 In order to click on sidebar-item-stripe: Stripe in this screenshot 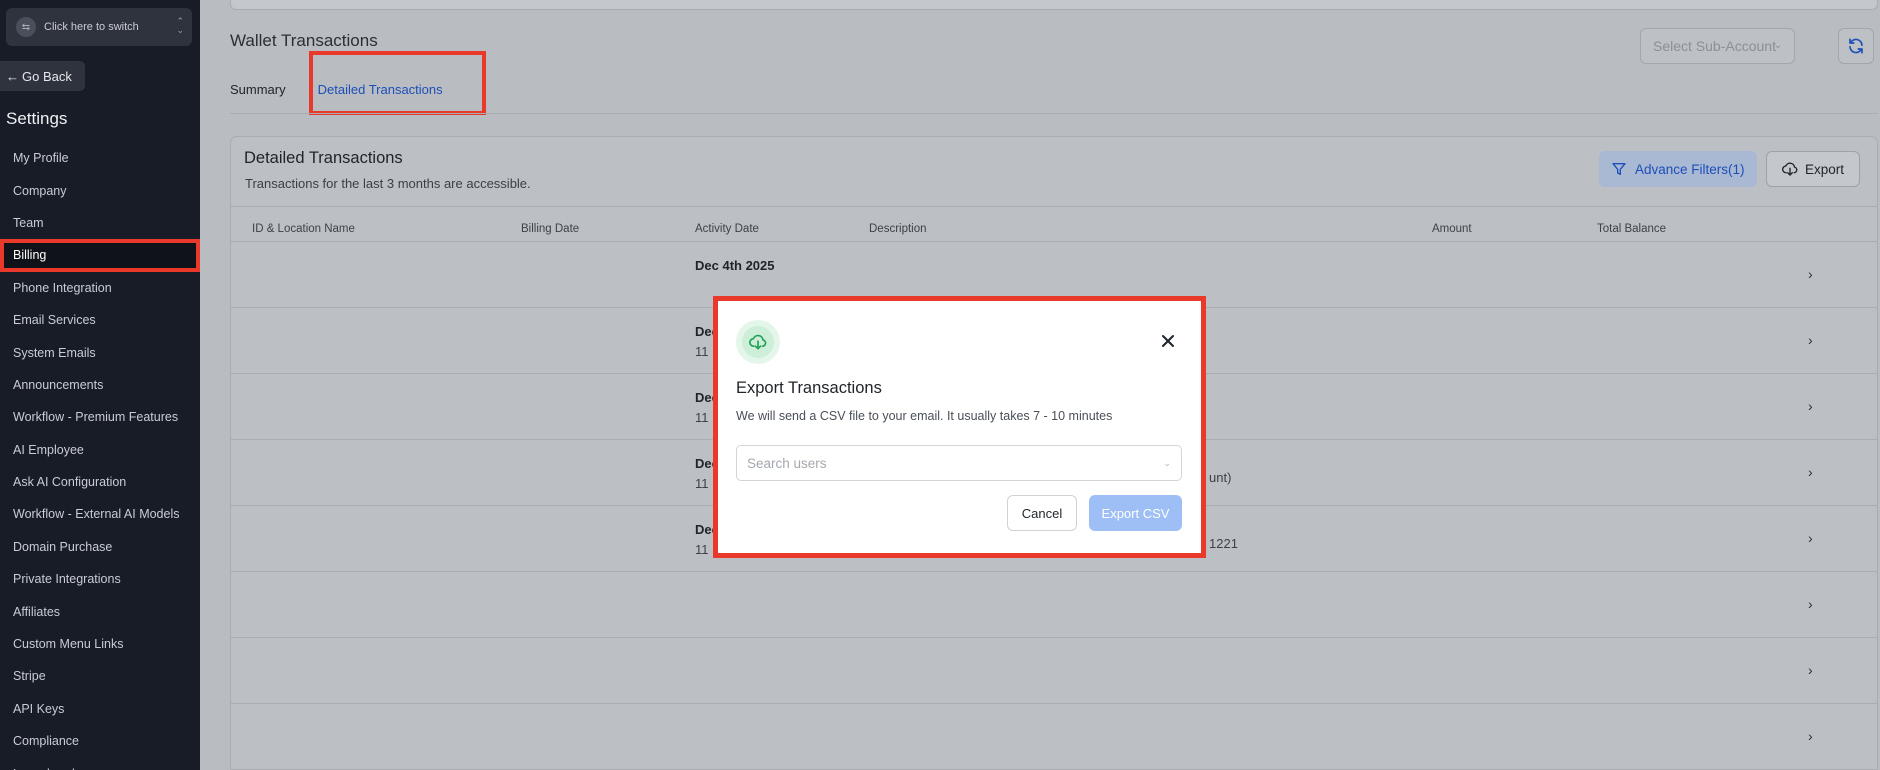, I will do `click(100, 676)`.